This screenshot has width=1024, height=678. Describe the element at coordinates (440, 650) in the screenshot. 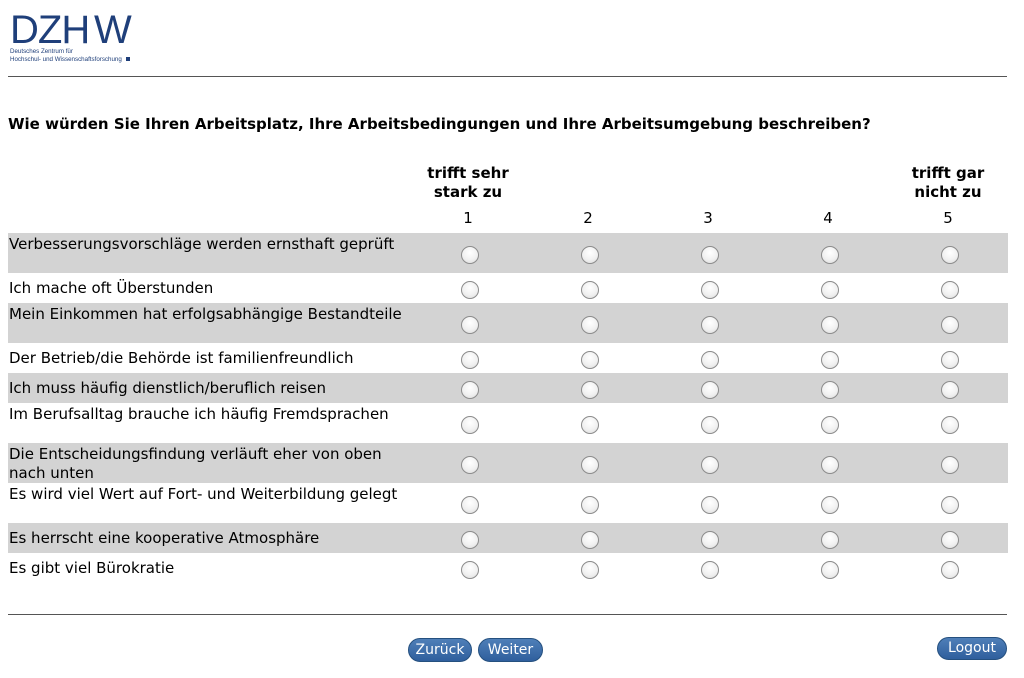

I see `back-button: Zurück` at that location.